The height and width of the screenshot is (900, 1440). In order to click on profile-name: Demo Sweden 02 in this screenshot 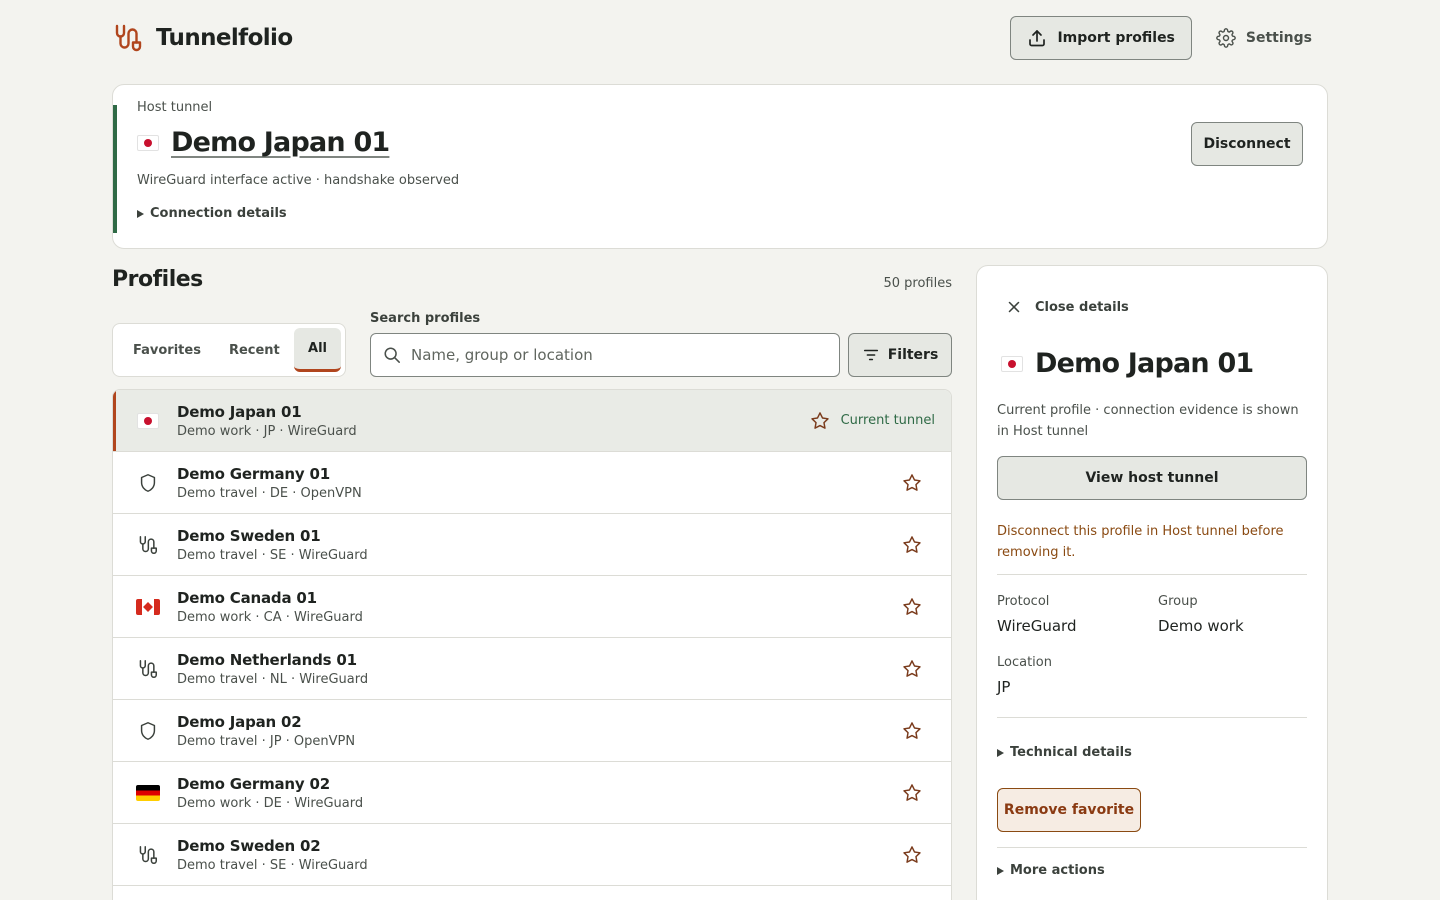, I will do `click(249, 845)`.